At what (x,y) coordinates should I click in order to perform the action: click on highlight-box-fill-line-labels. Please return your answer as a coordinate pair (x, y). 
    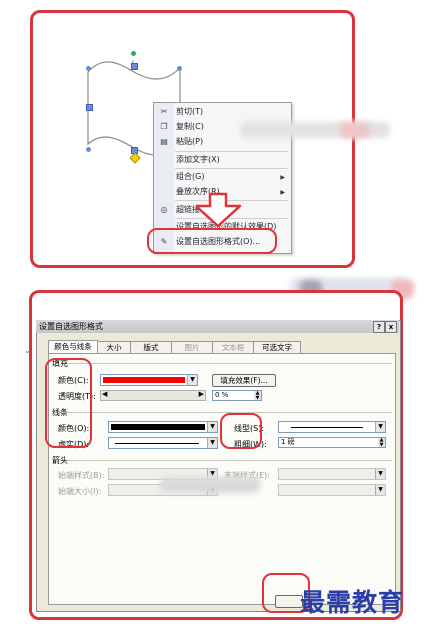
    Looking at the image, I should click on (68, 403).